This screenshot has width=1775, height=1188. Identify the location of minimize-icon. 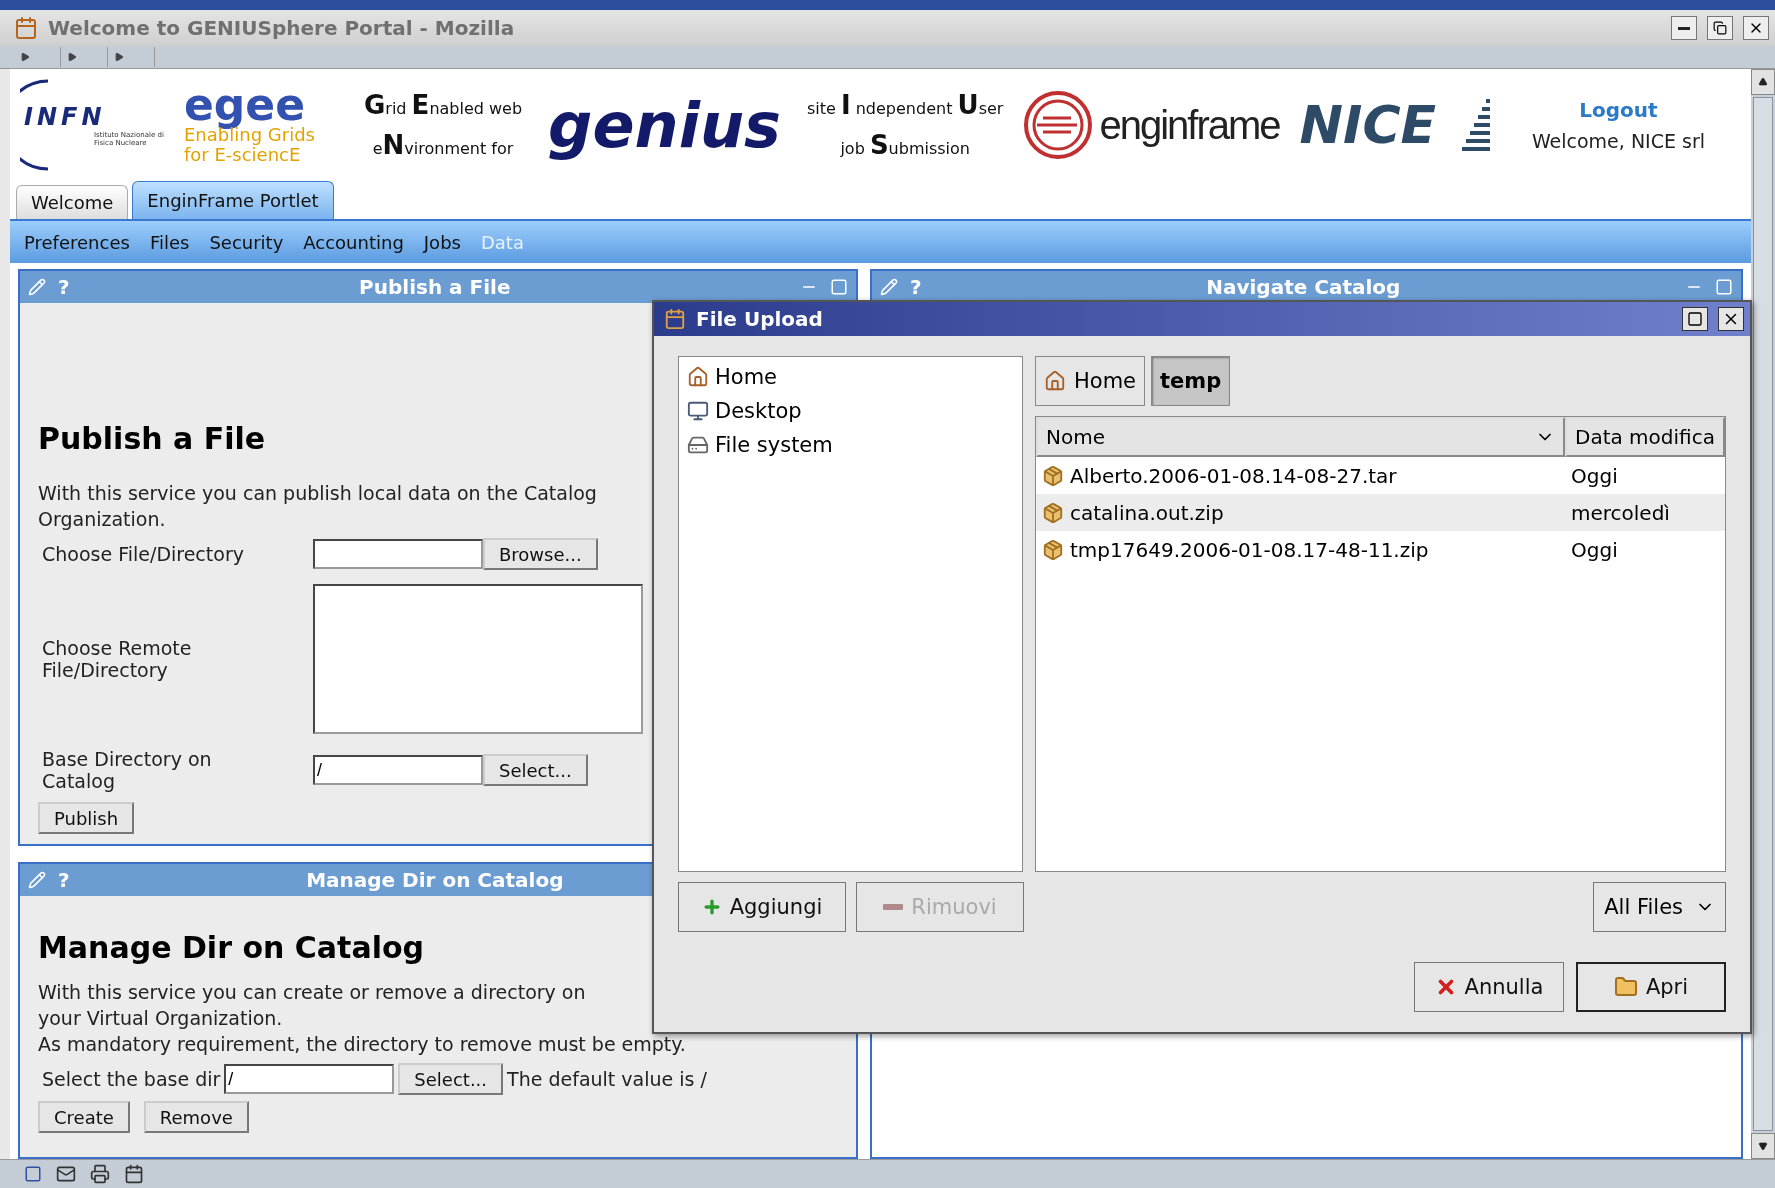
(1684, 28).